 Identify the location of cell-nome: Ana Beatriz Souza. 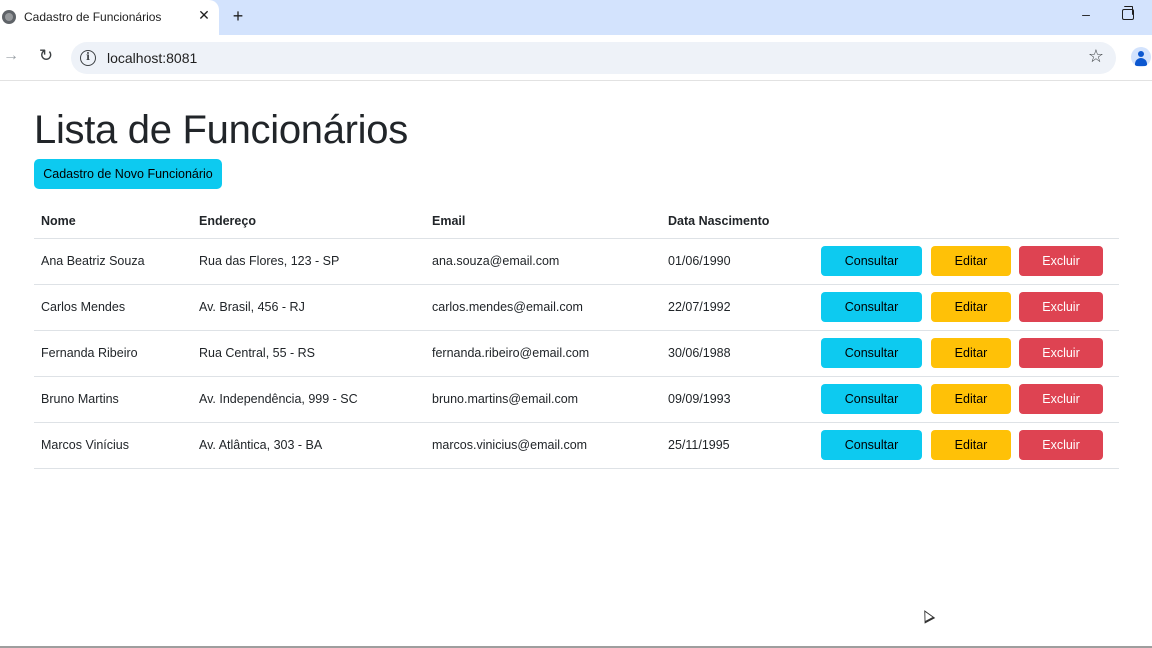
(113, 261).